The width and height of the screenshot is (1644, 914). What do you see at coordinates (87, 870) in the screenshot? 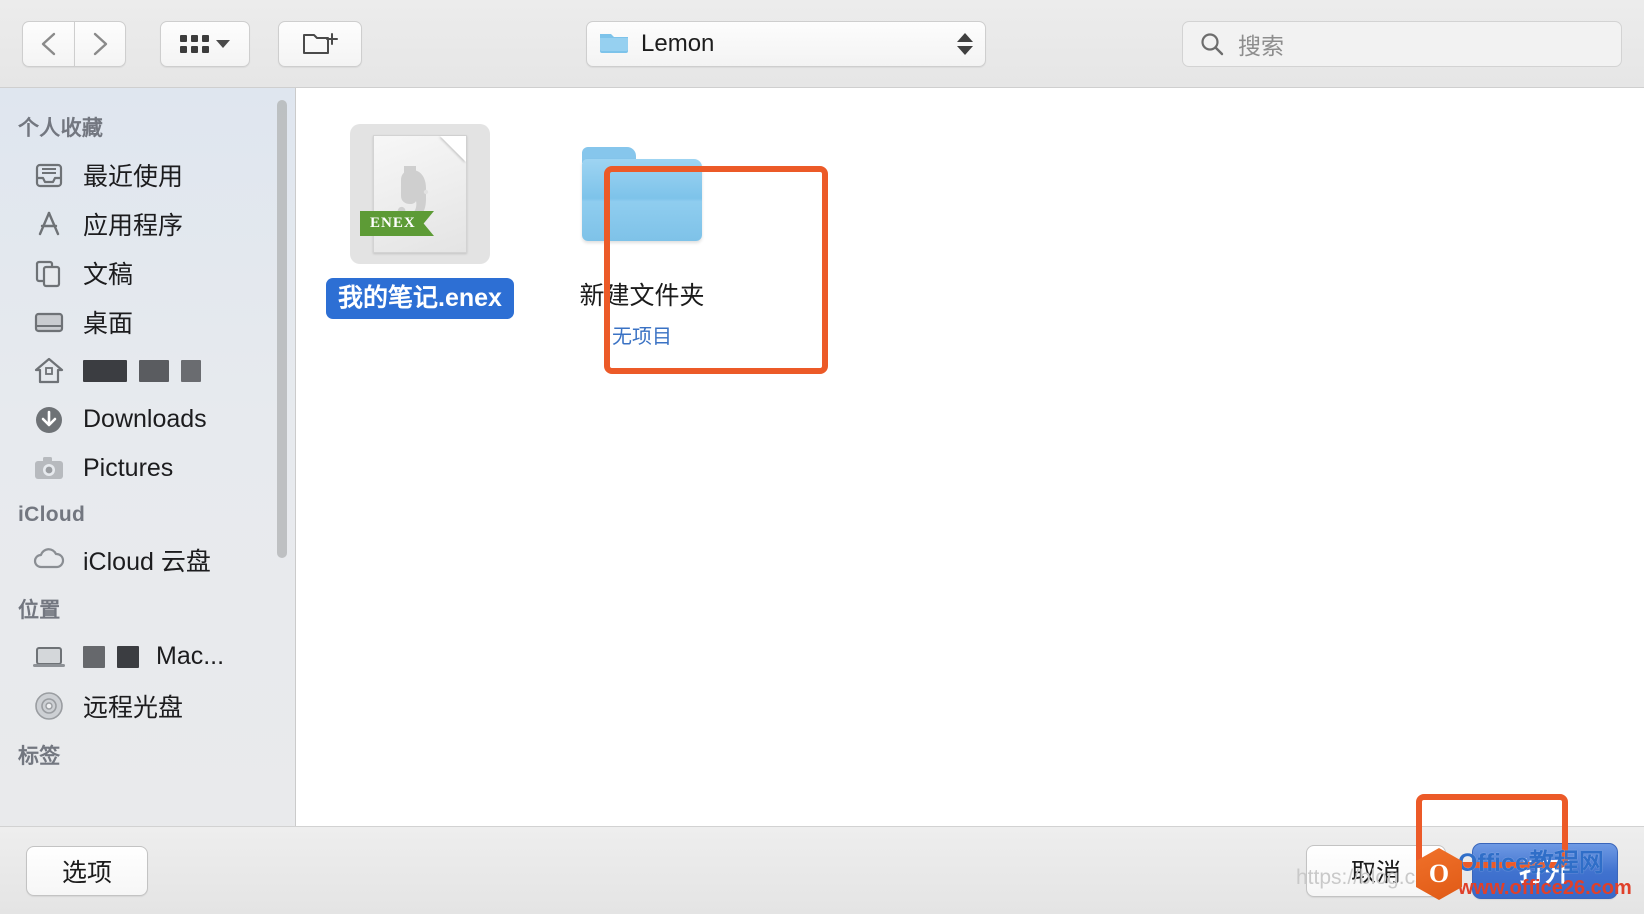
I see `options-button: 选项` at bounding box center [87, 870].